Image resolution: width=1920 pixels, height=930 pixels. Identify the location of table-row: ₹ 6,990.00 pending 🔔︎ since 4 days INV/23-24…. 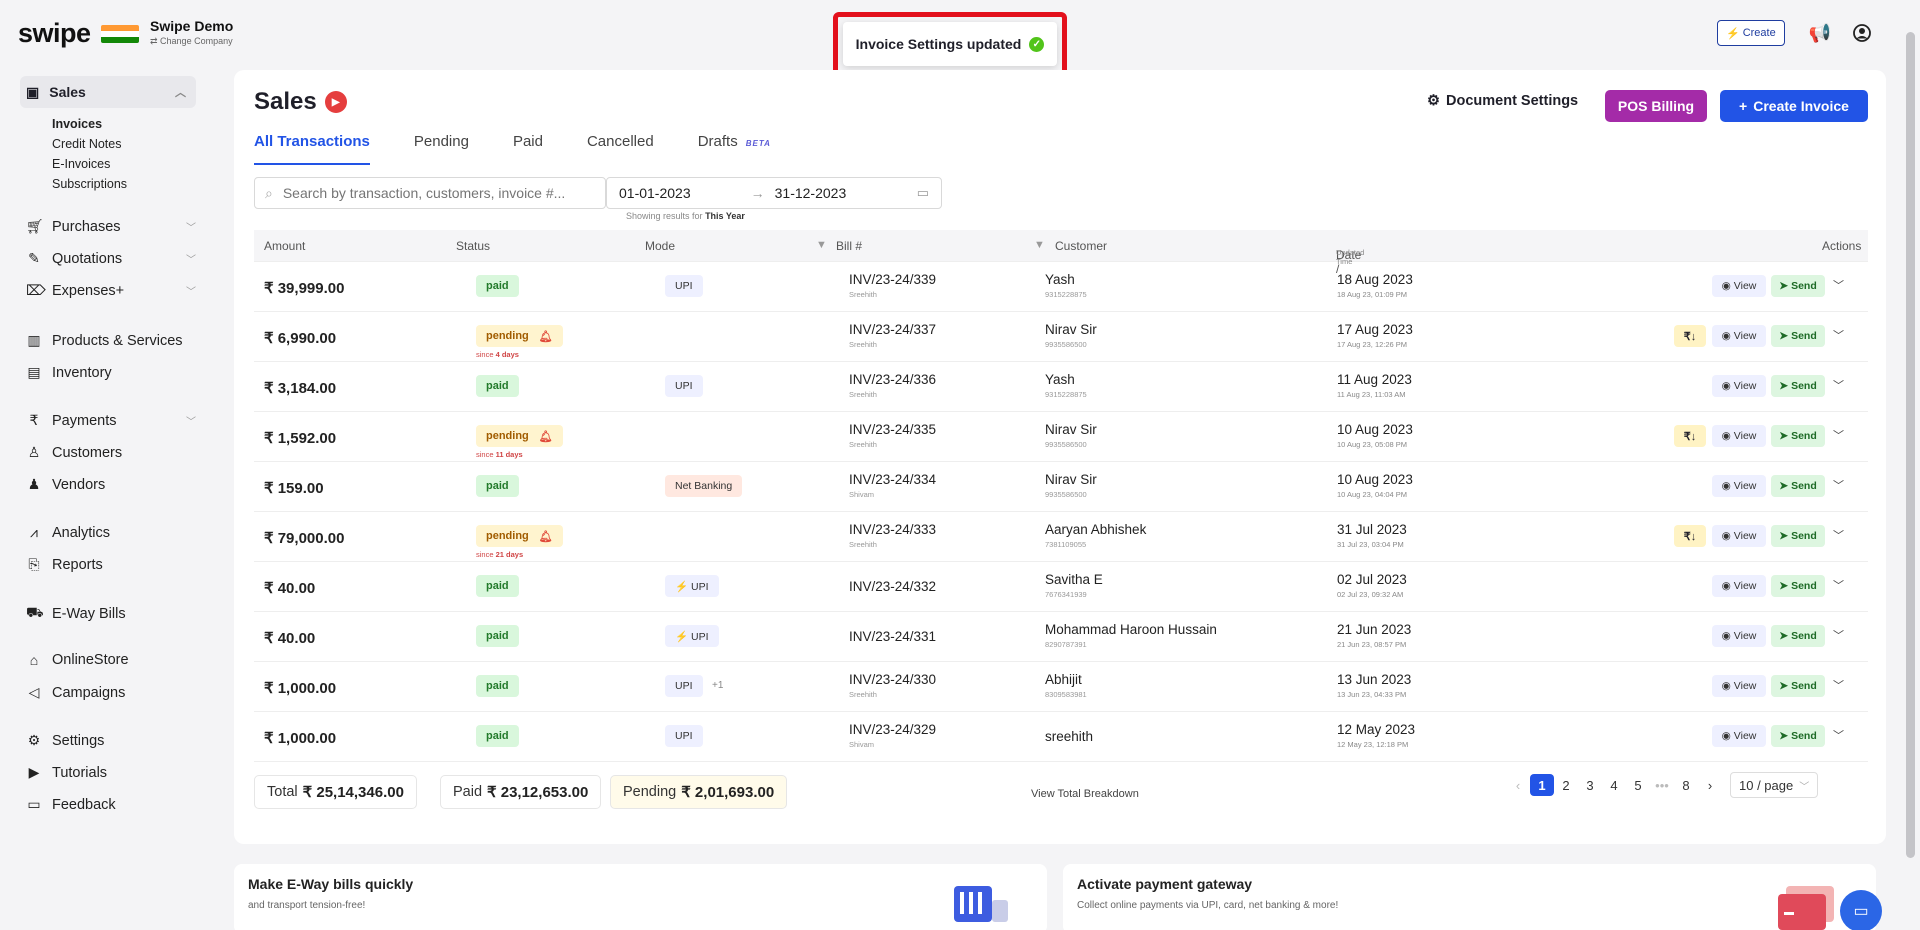
(1061, 337).